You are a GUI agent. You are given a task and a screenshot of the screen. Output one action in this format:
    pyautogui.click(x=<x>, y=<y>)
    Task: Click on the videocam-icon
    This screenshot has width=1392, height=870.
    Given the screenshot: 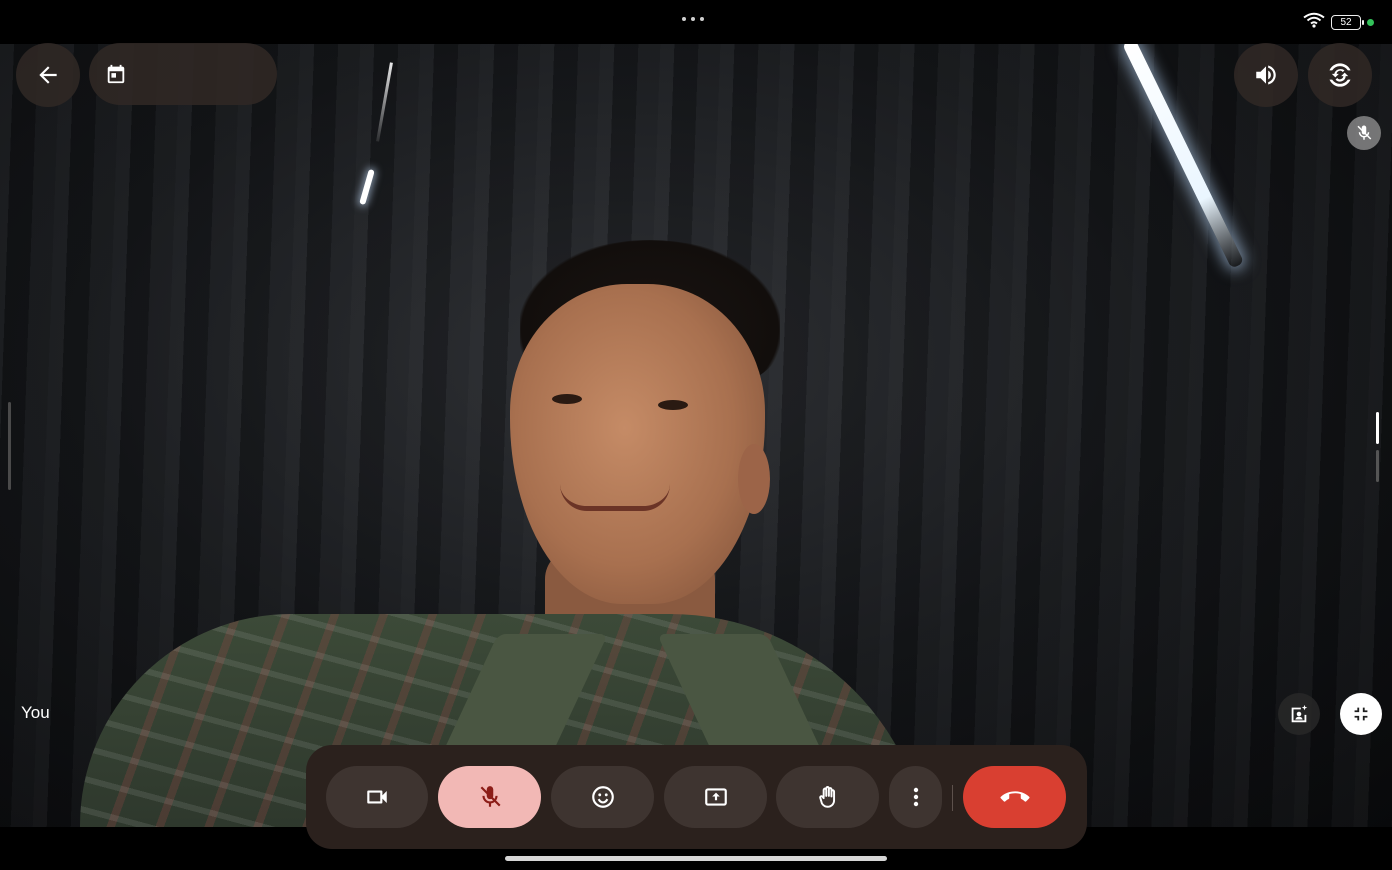 What is the action you would take?
    pyautogui.click(x=377, y=797)
    